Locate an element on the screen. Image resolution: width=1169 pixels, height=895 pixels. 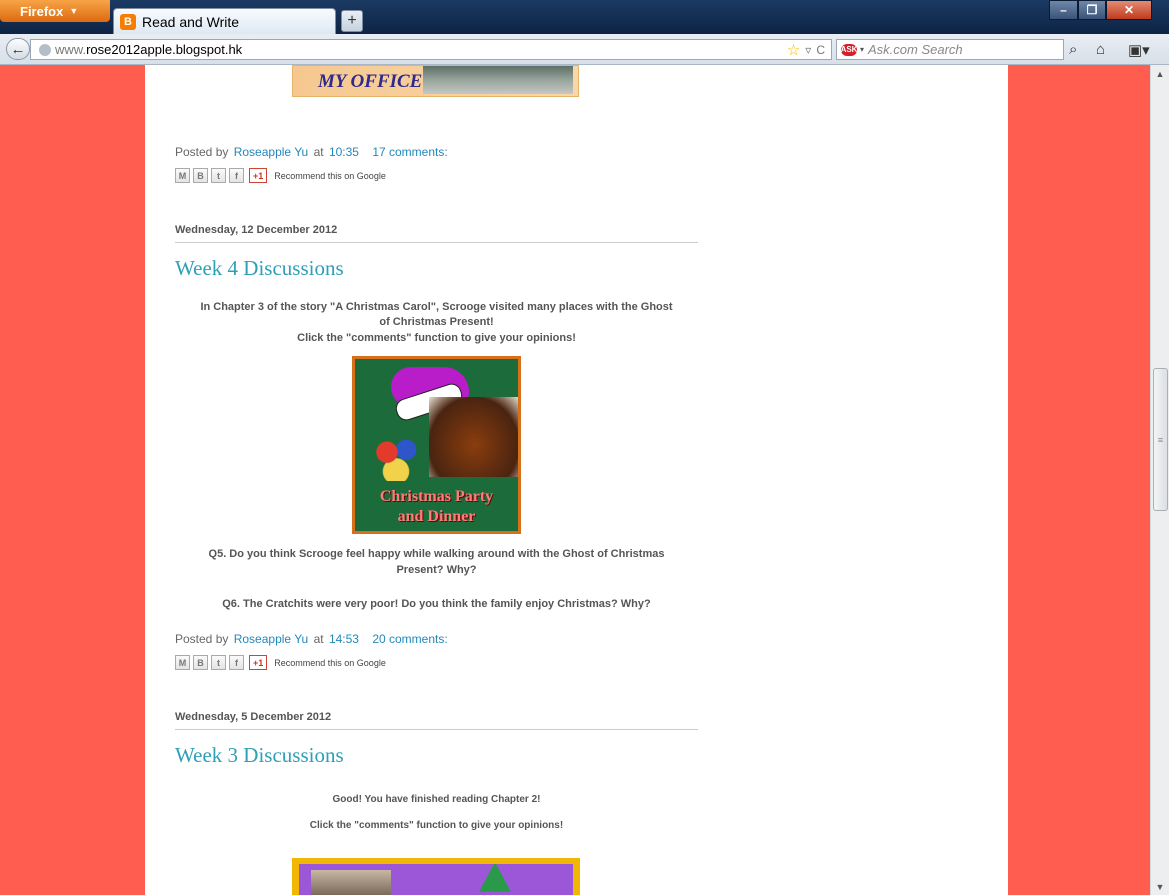
window-titlebar: Firefox ▼ B Read and Write + – ❐ ✕ is located at coordinates (584, 17).